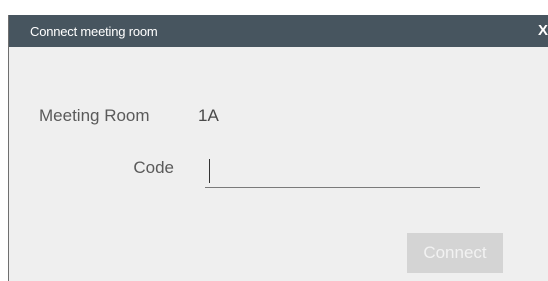 The height and width of the screenshot is (281, 548). What do you see at coordinates (94, 115) in the screenshot?
I see `meeting-room-label: Meeting Room` at bounding box center [94, 115].